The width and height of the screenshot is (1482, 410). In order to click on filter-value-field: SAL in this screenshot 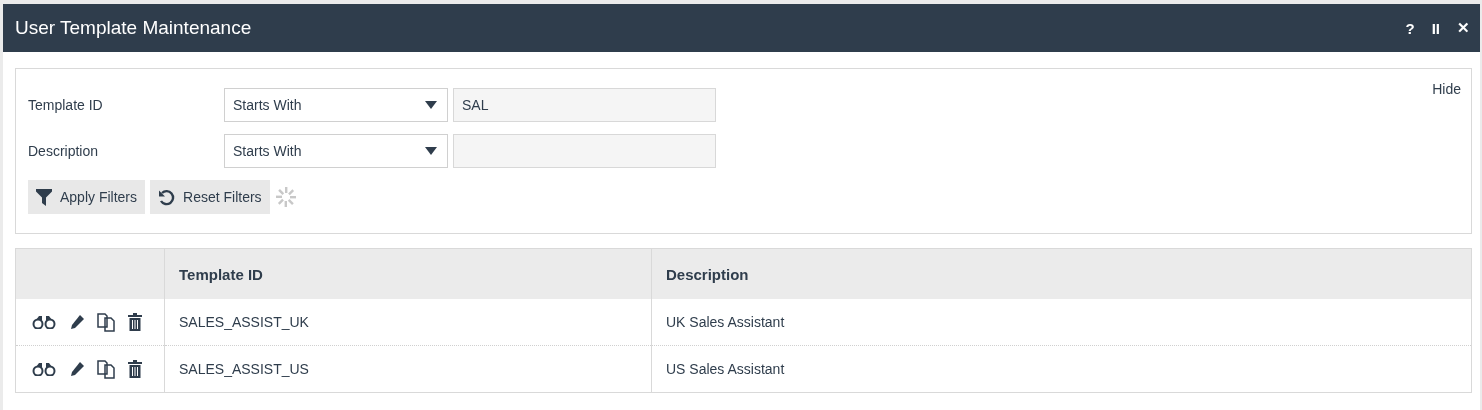, I will do `click(584, 105)`.